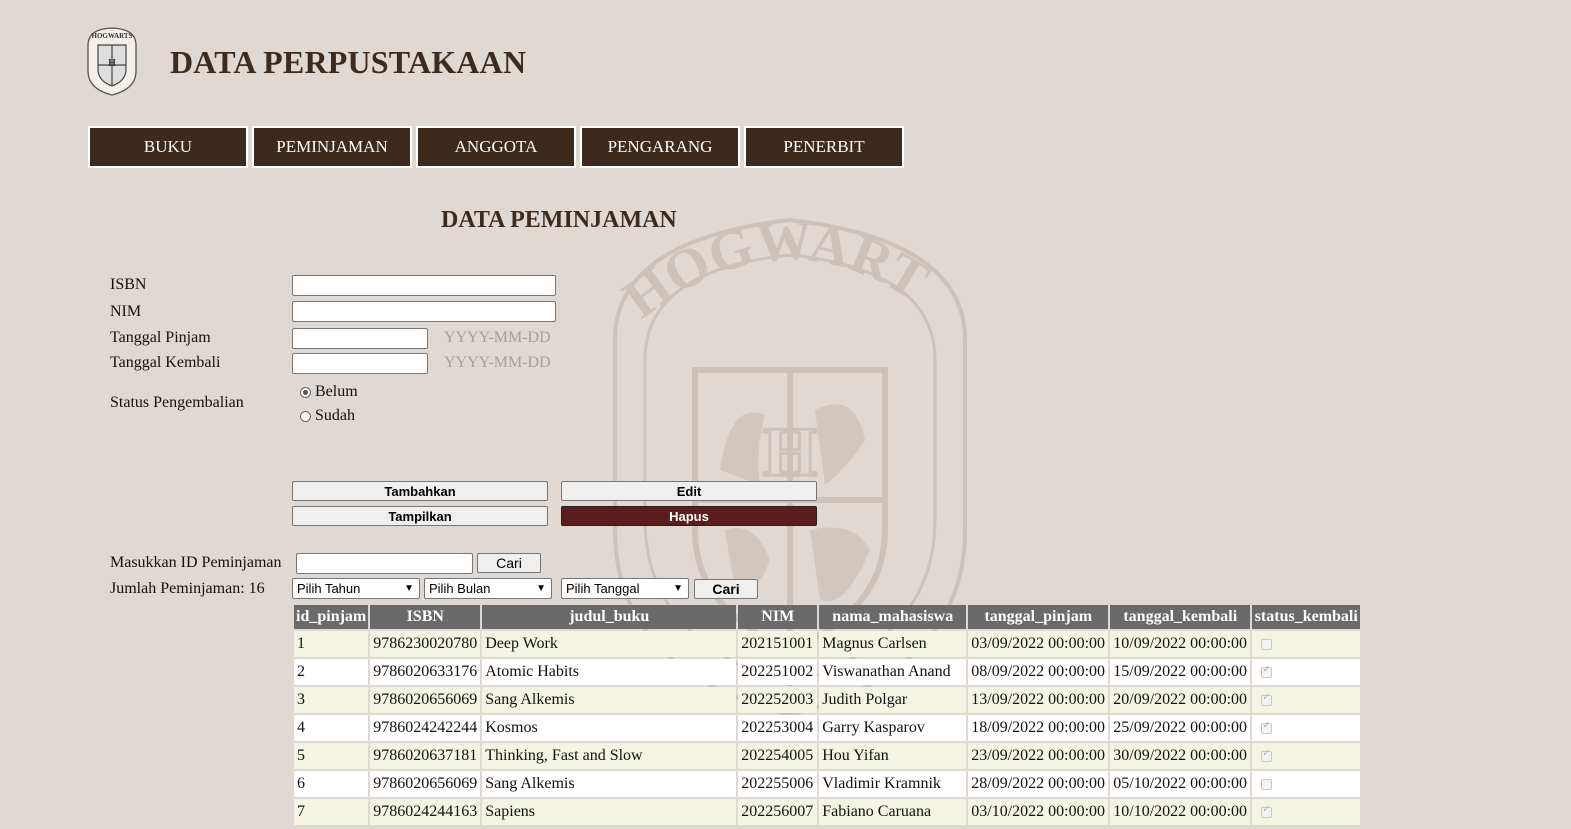 The image size is (1571, 829). What do you see at coordinates (384, 563) in the screenshot?
I see `id-peminjaman-input` at bounding box center [384, 563].